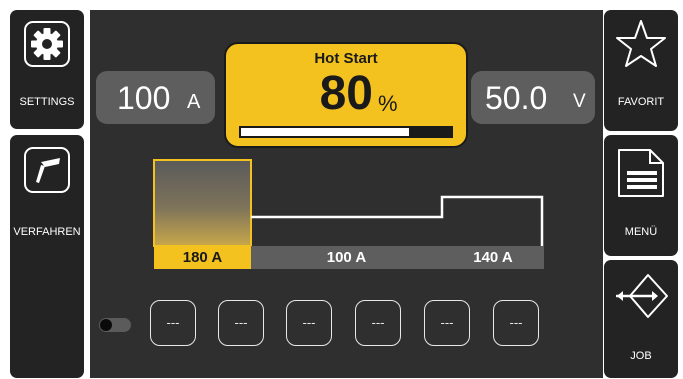 Image resolution: width=683 pixels, height=379 pixels. What do you see at coordinates (47, 44) in the screenshot?
I see `gear-icon` at bounding box center [47, 44].